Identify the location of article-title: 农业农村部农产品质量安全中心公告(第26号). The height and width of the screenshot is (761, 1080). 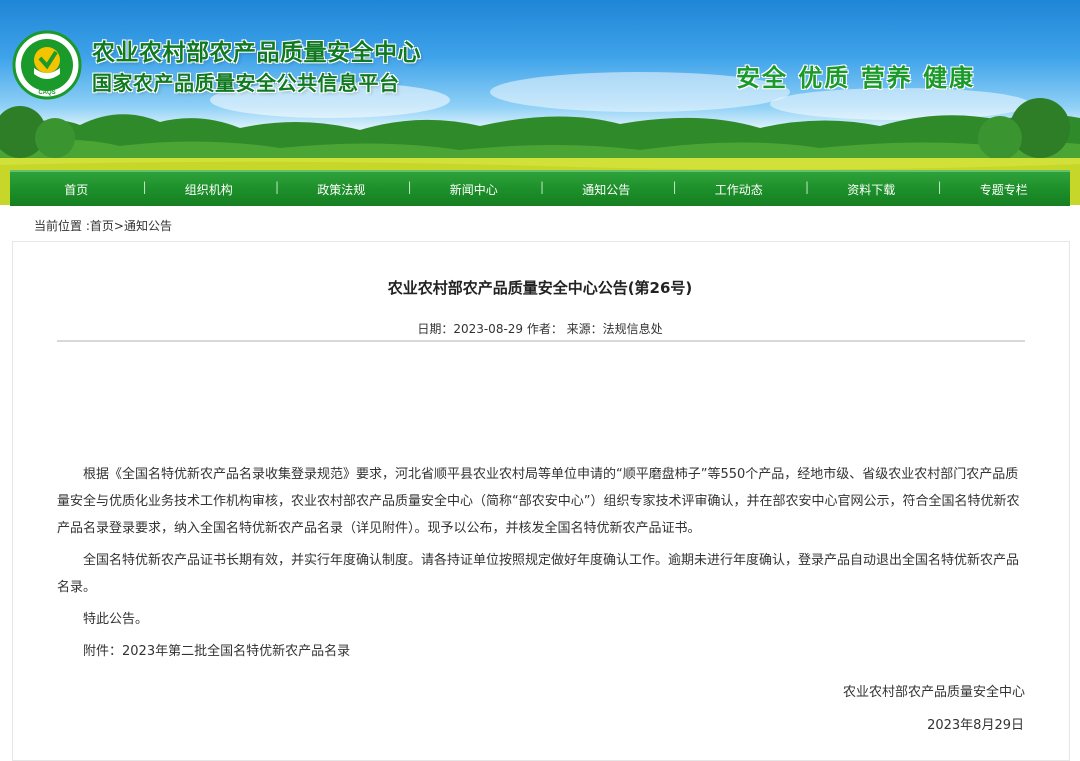
(540, 288).